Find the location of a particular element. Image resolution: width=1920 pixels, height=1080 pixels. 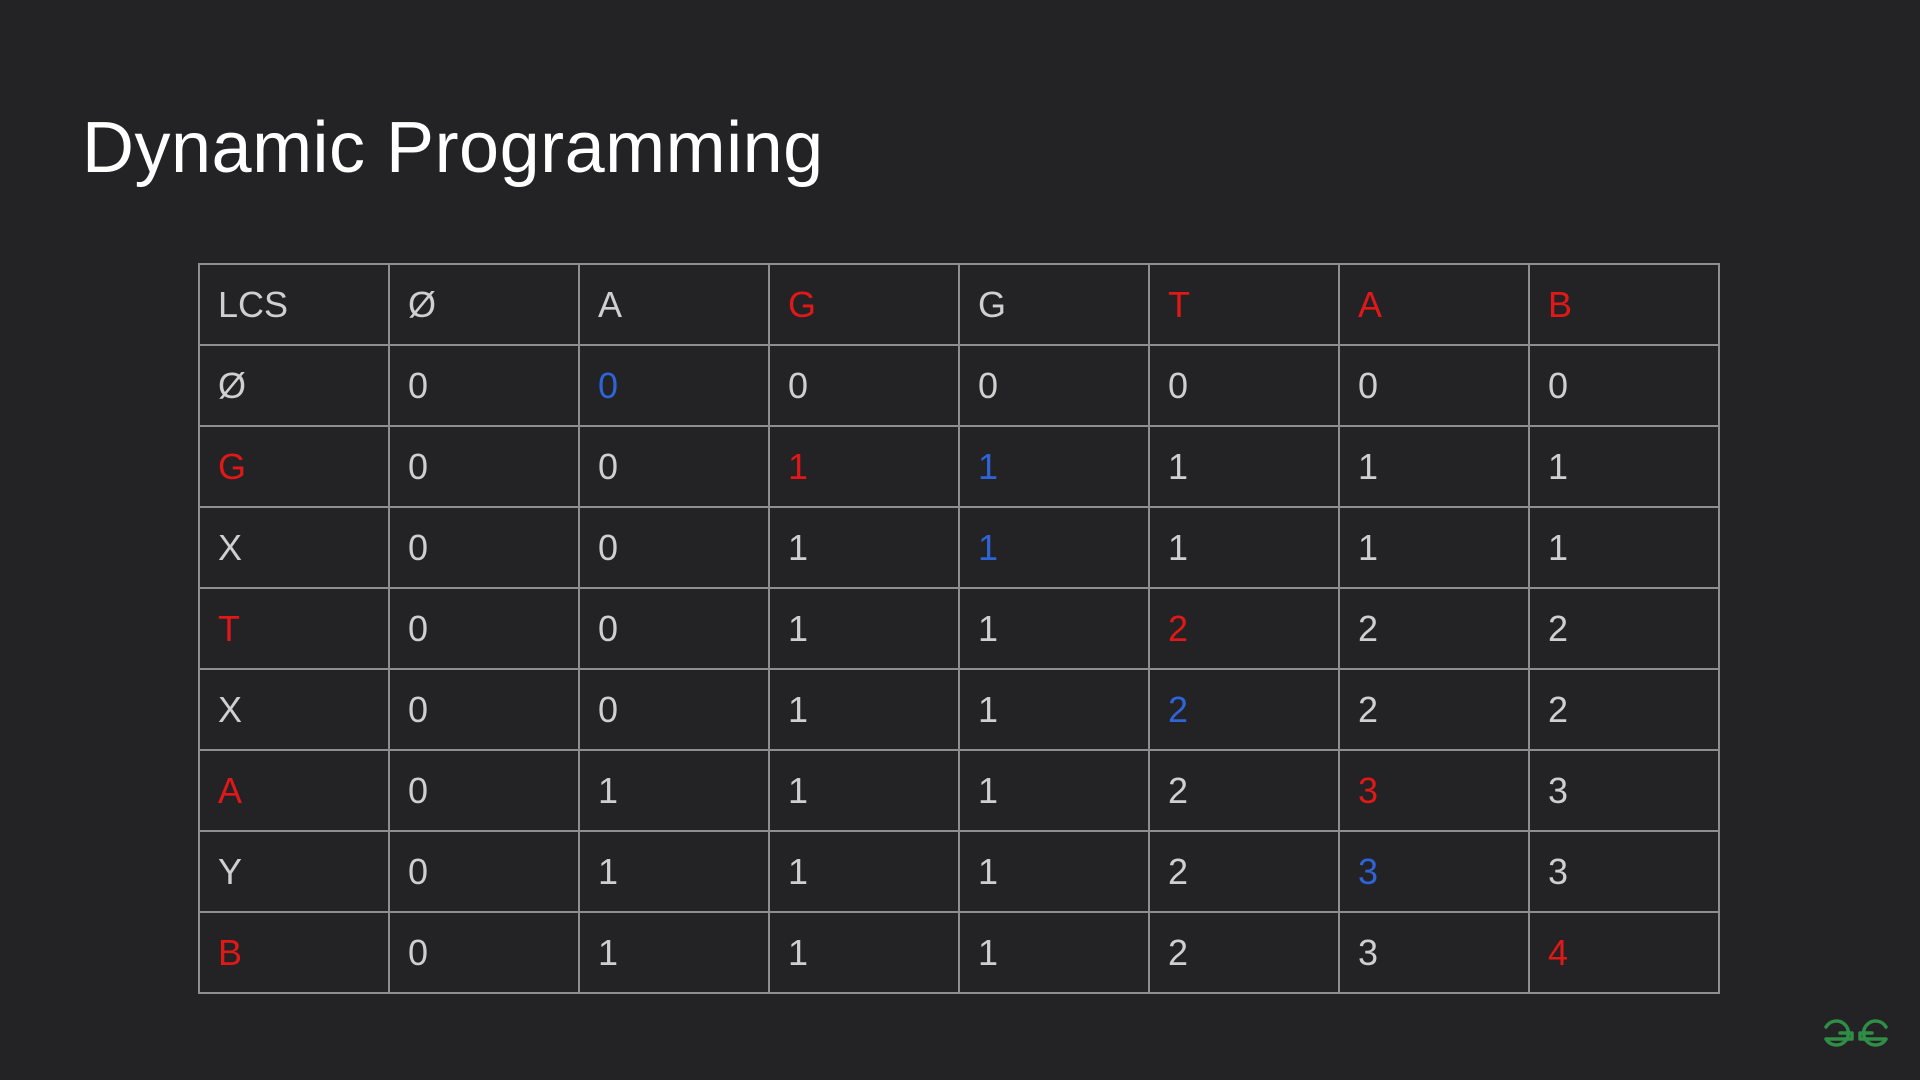

column-header-cell: B is located at coordinates (1624, 304).